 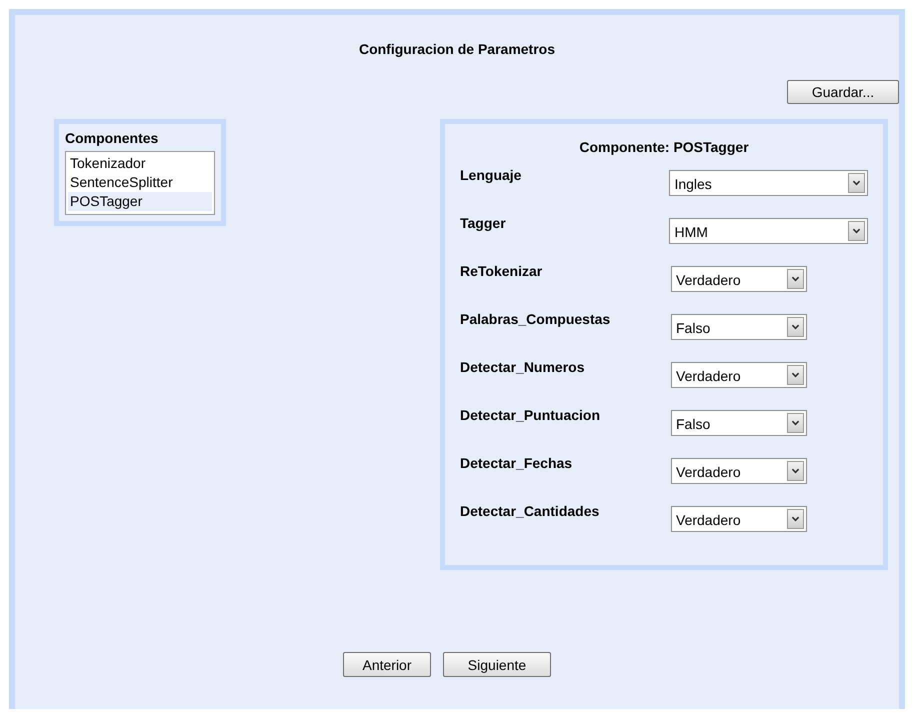 What do you see at coordinates (502, 270) in the screenshot?
I see `parameter-label: ReTokenizar` at bounding box center [502, 270].